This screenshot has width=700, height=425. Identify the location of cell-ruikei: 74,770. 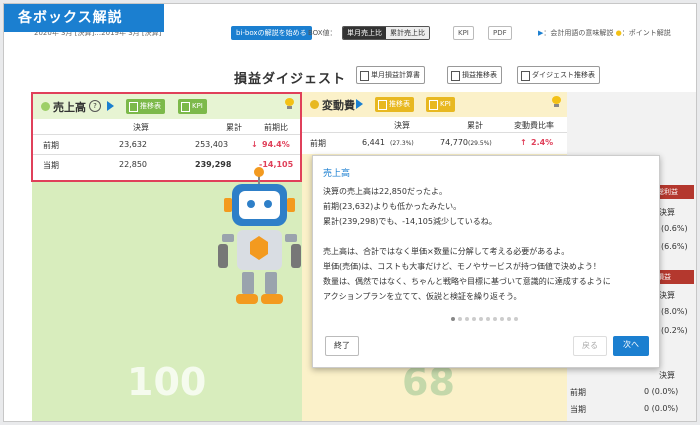
(454, 142).